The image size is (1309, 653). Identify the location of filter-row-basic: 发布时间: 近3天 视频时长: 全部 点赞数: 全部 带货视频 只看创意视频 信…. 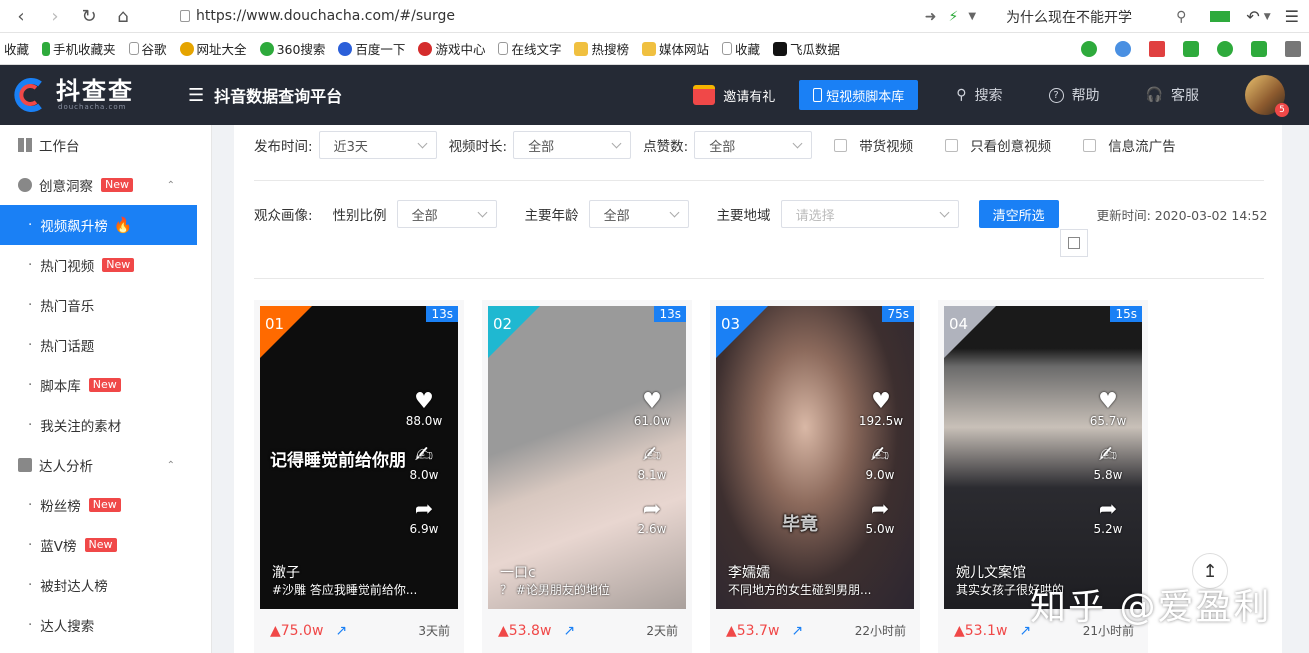
(715, 145).